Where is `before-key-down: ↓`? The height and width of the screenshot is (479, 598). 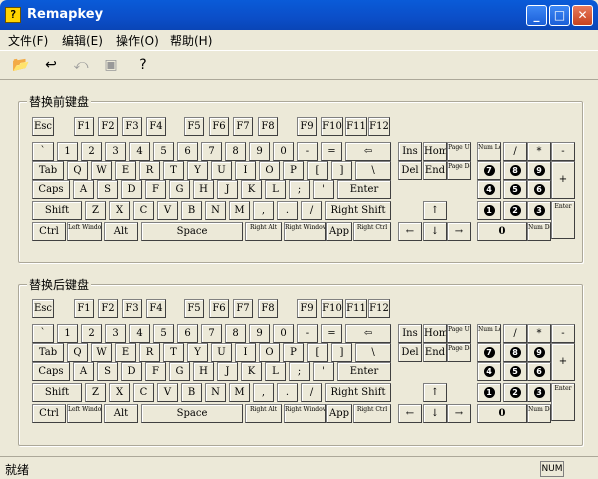
before-key-down: ↓ is located at coordinates (435, 231).